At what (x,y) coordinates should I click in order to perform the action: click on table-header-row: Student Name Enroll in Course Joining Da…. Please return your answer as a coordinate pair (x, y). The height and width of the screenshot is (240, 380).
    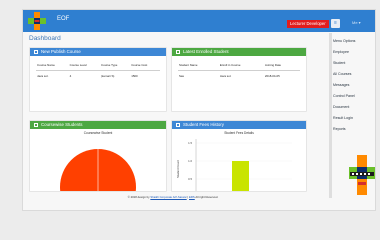
    Looking at the image, I should click on (239, 65).